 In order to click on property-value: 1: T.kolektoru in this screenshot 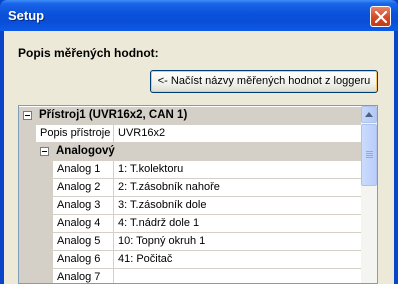, I will do `click(238, 170)`.